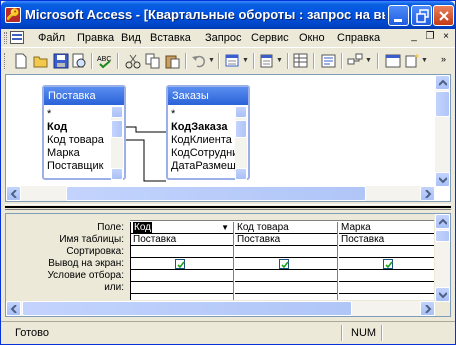  What do you see at coordinates (446, 37) in the screenshot?
I see `mdi-close-button: ×` at bounding box center [446, 37].